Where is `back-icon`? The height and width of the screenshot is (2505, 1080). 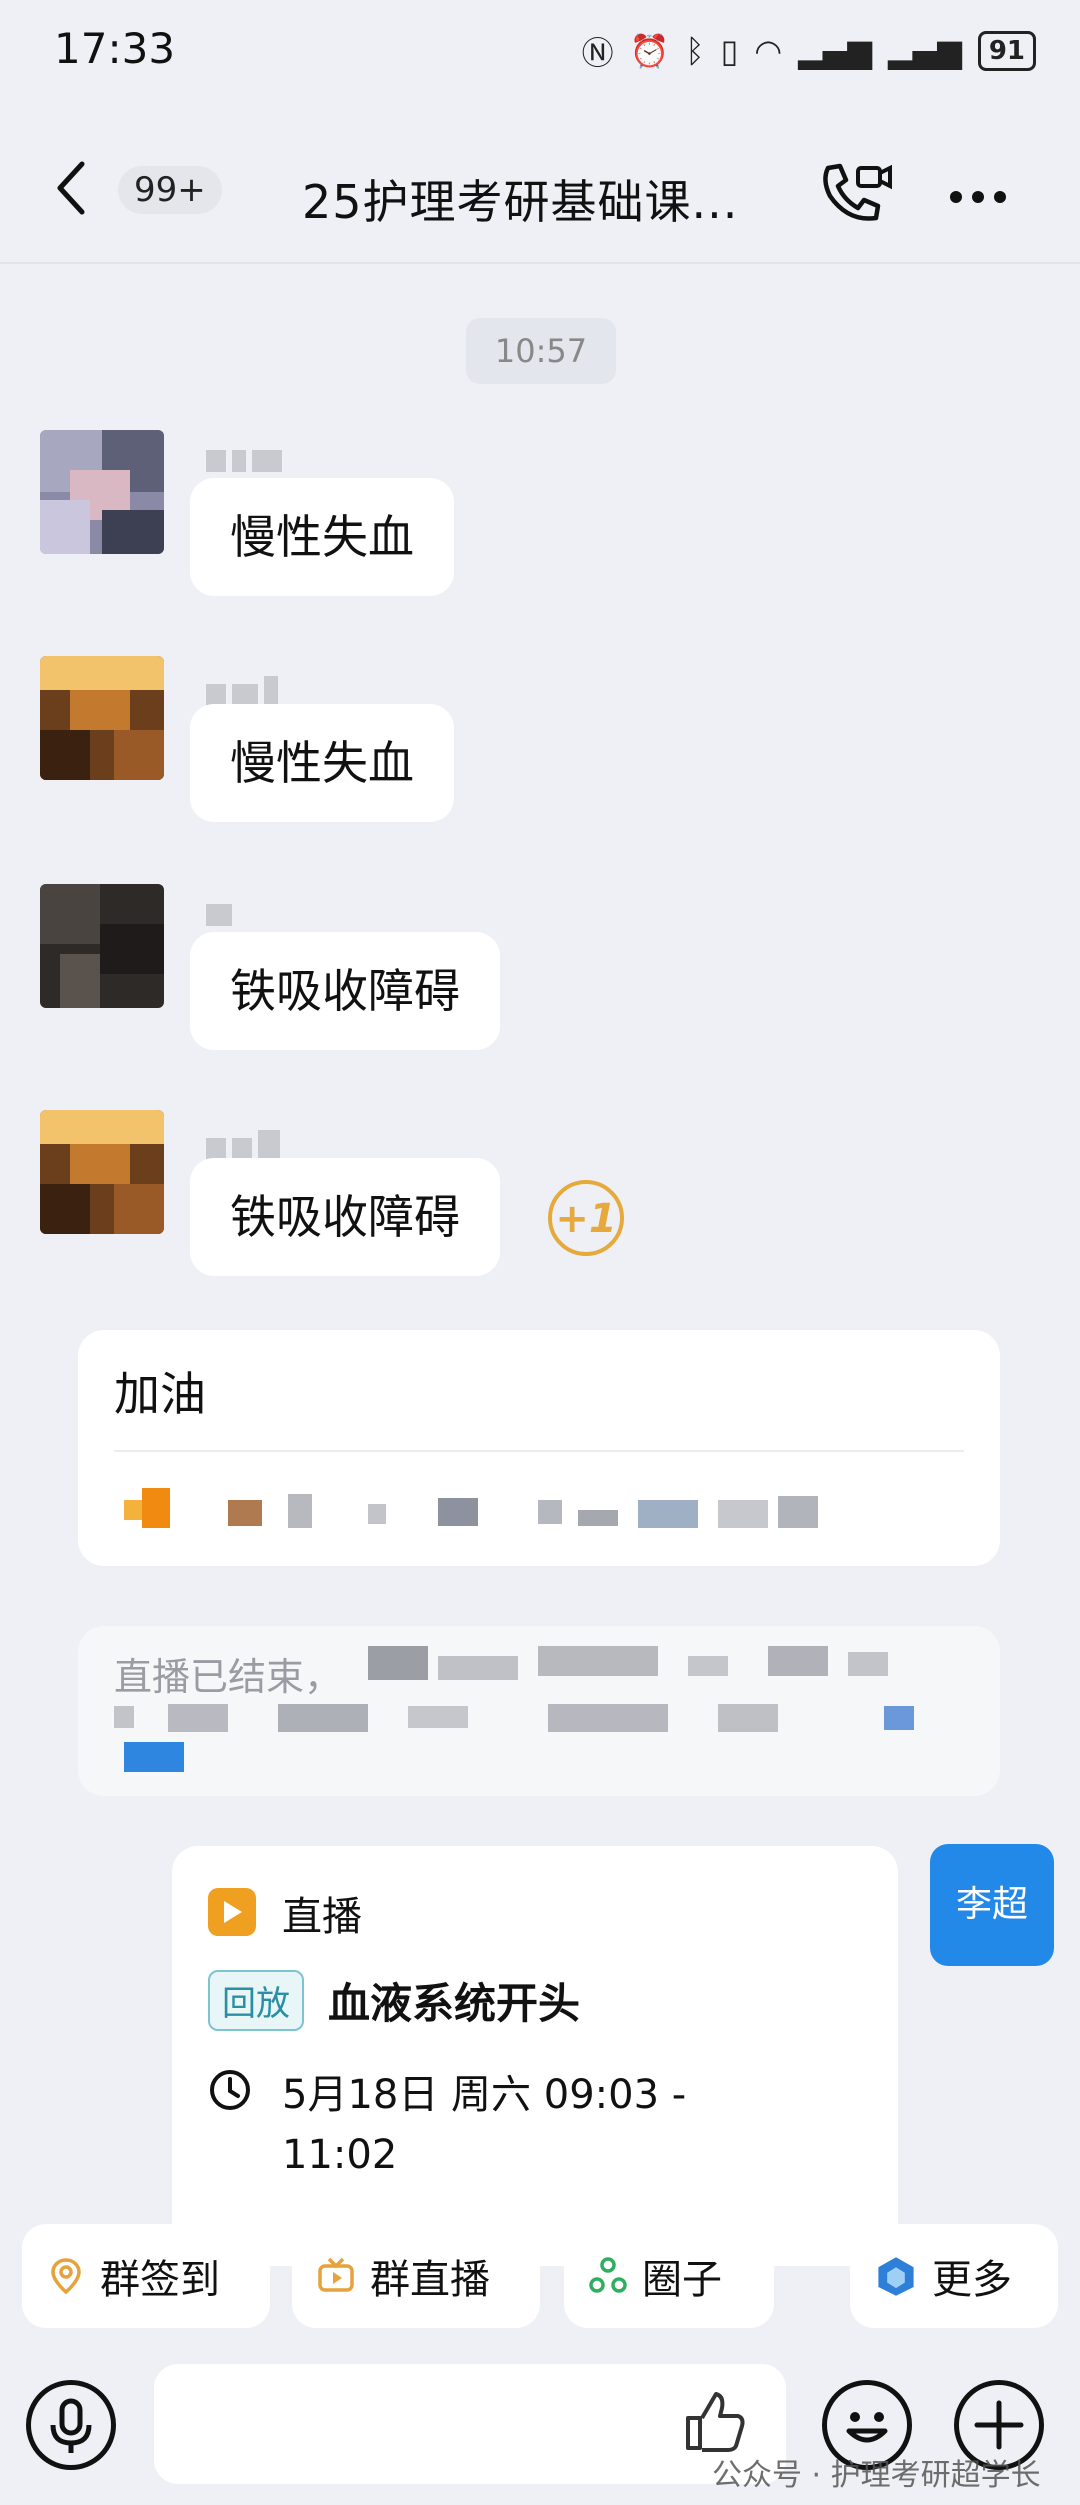
back-icon is located at coordinates (71, 188).